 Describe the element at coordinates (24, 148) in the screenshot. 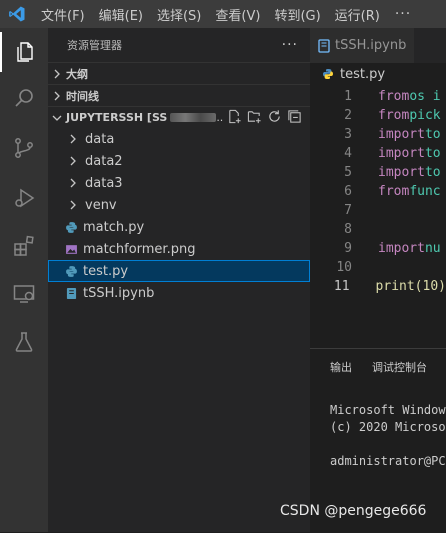

I see `source-control-icon` at that location.